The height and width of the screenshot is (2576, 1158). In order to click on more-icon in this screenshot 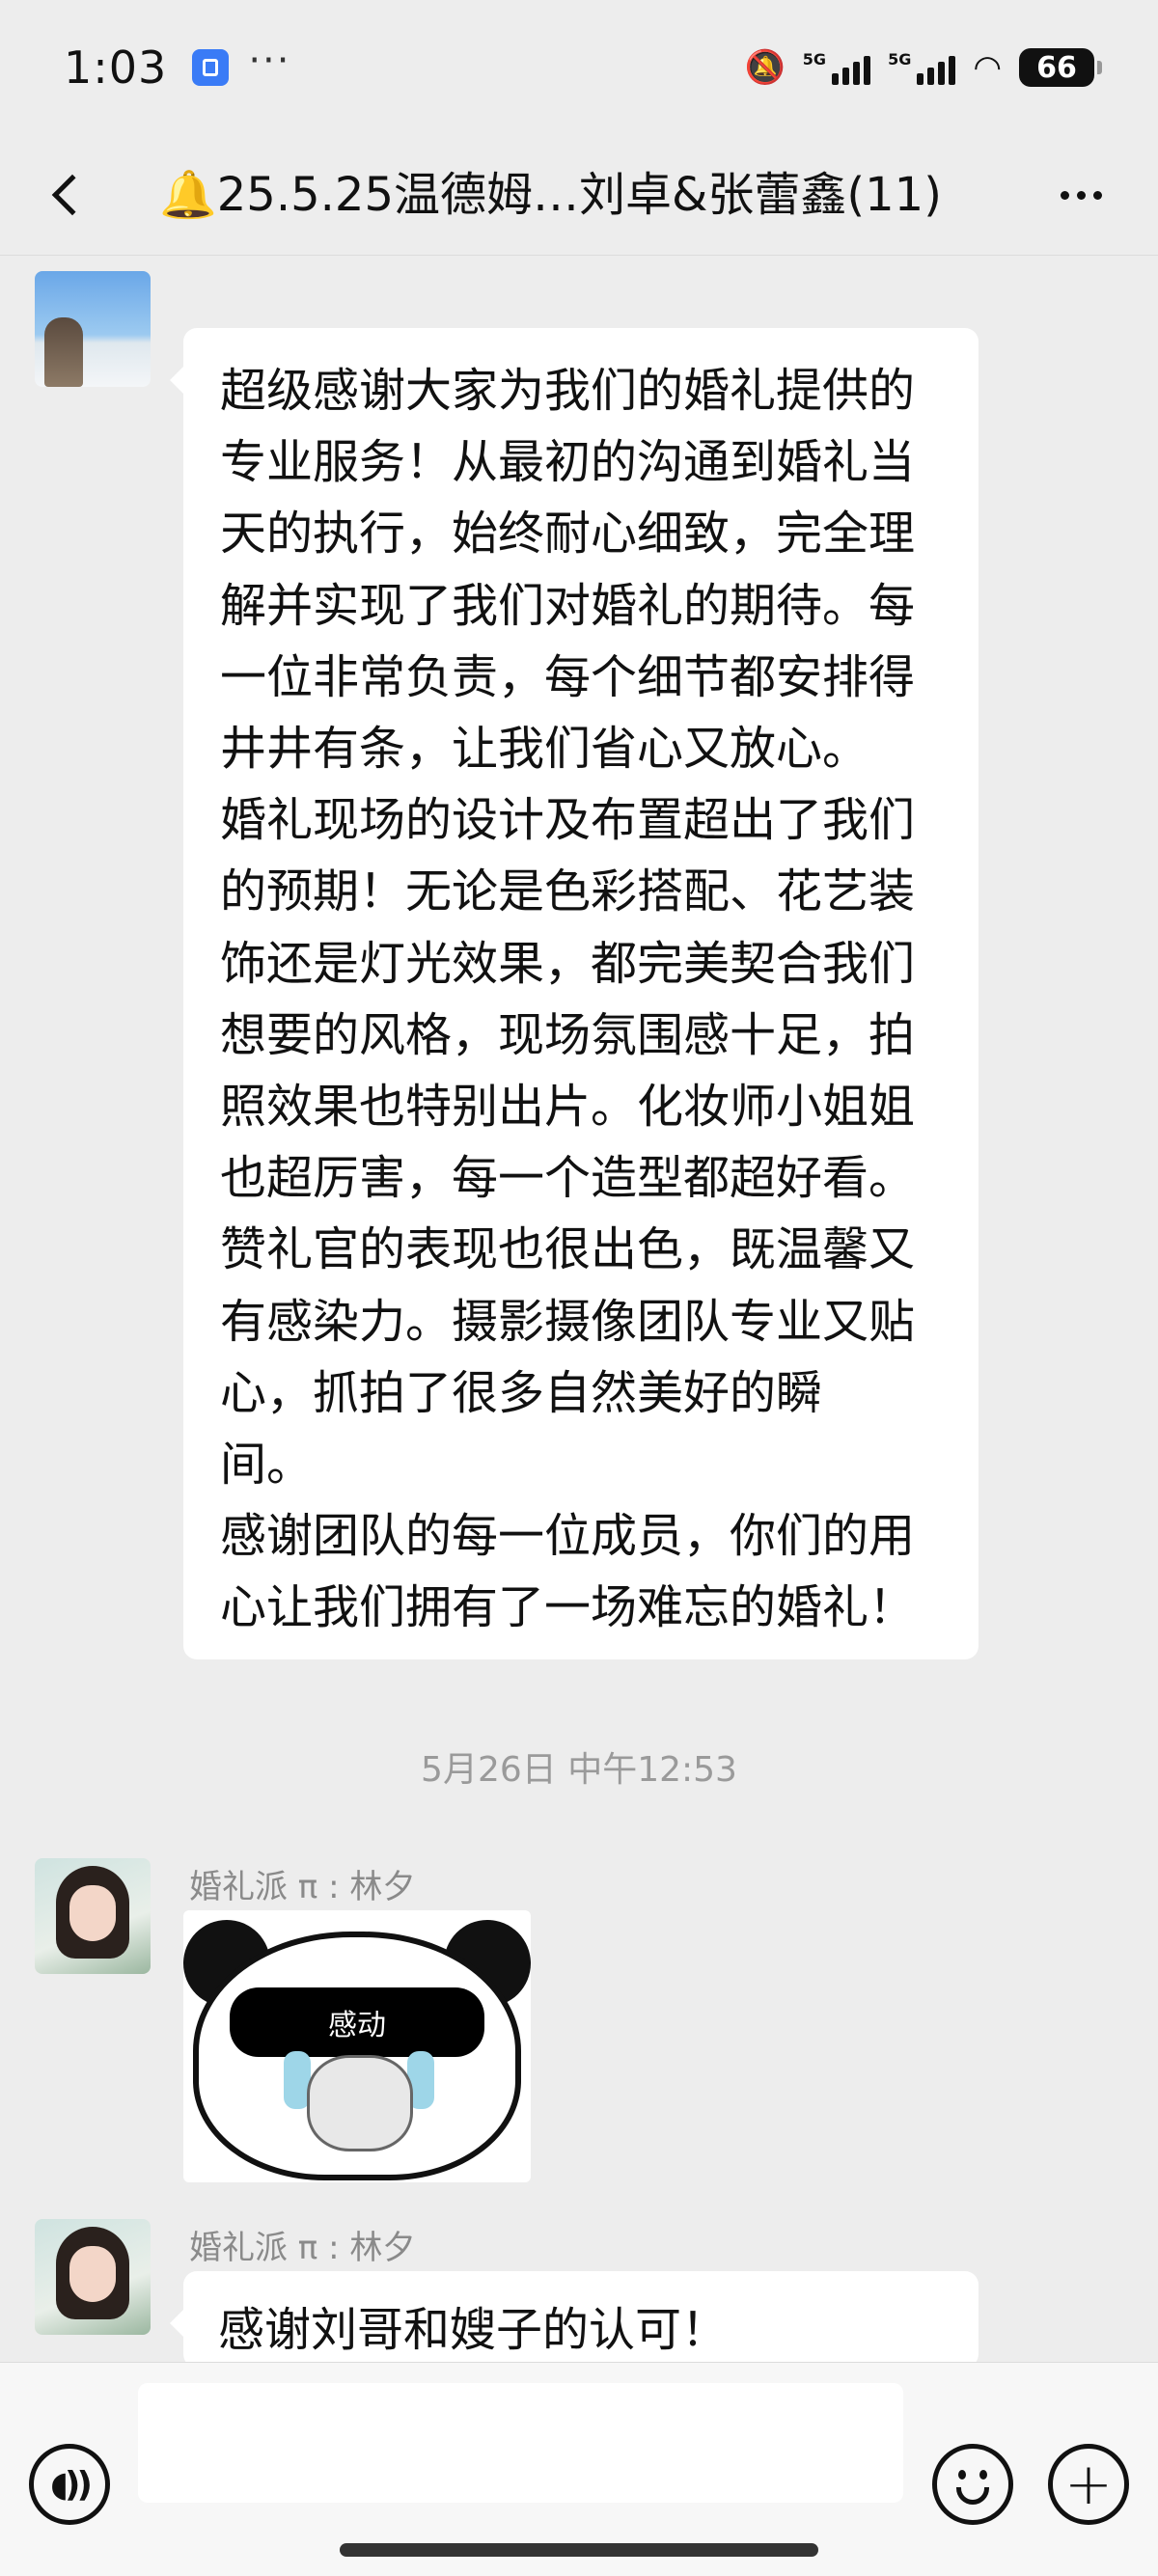, I will do `click(1064, 195)`.